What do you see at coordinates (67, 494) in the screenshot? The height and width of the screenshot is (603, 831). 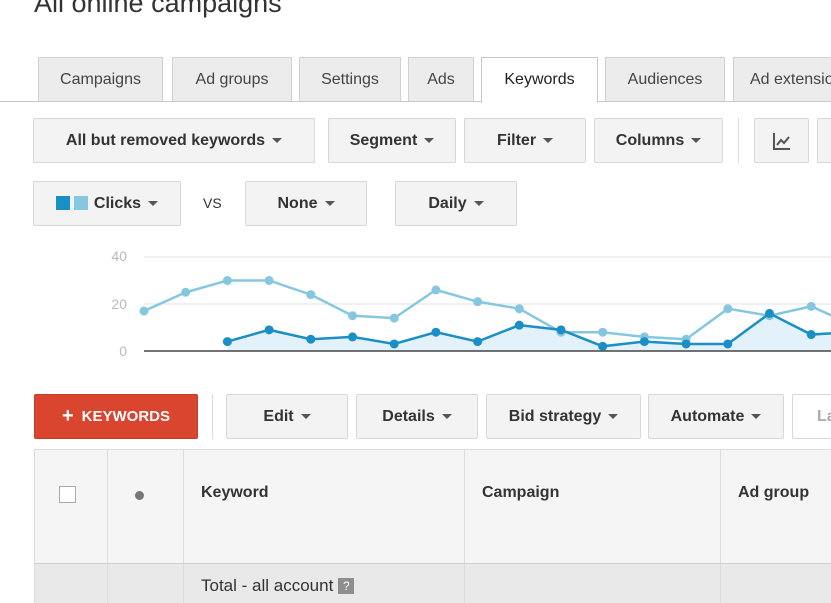 I see `select-all-checkbox` at bounding box center [67, 494].